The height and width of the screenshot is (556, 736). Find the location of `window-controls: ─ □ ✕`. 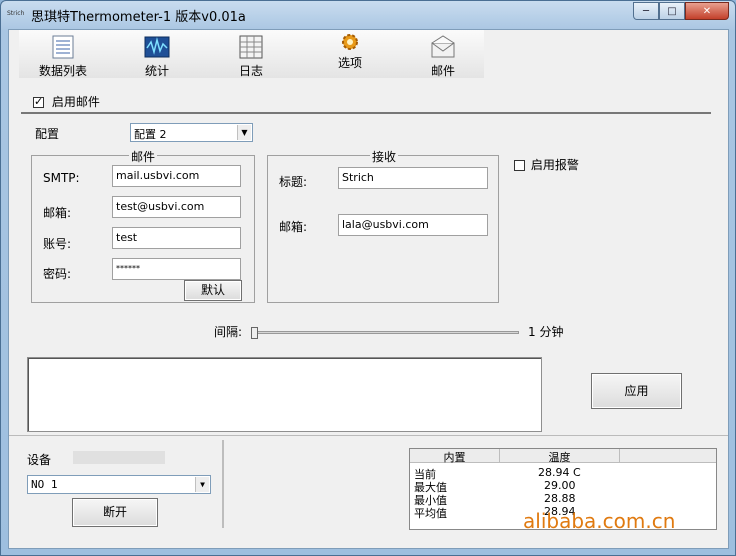

window-controls: ─ □ ✕ is located at coordinates (681, 11).